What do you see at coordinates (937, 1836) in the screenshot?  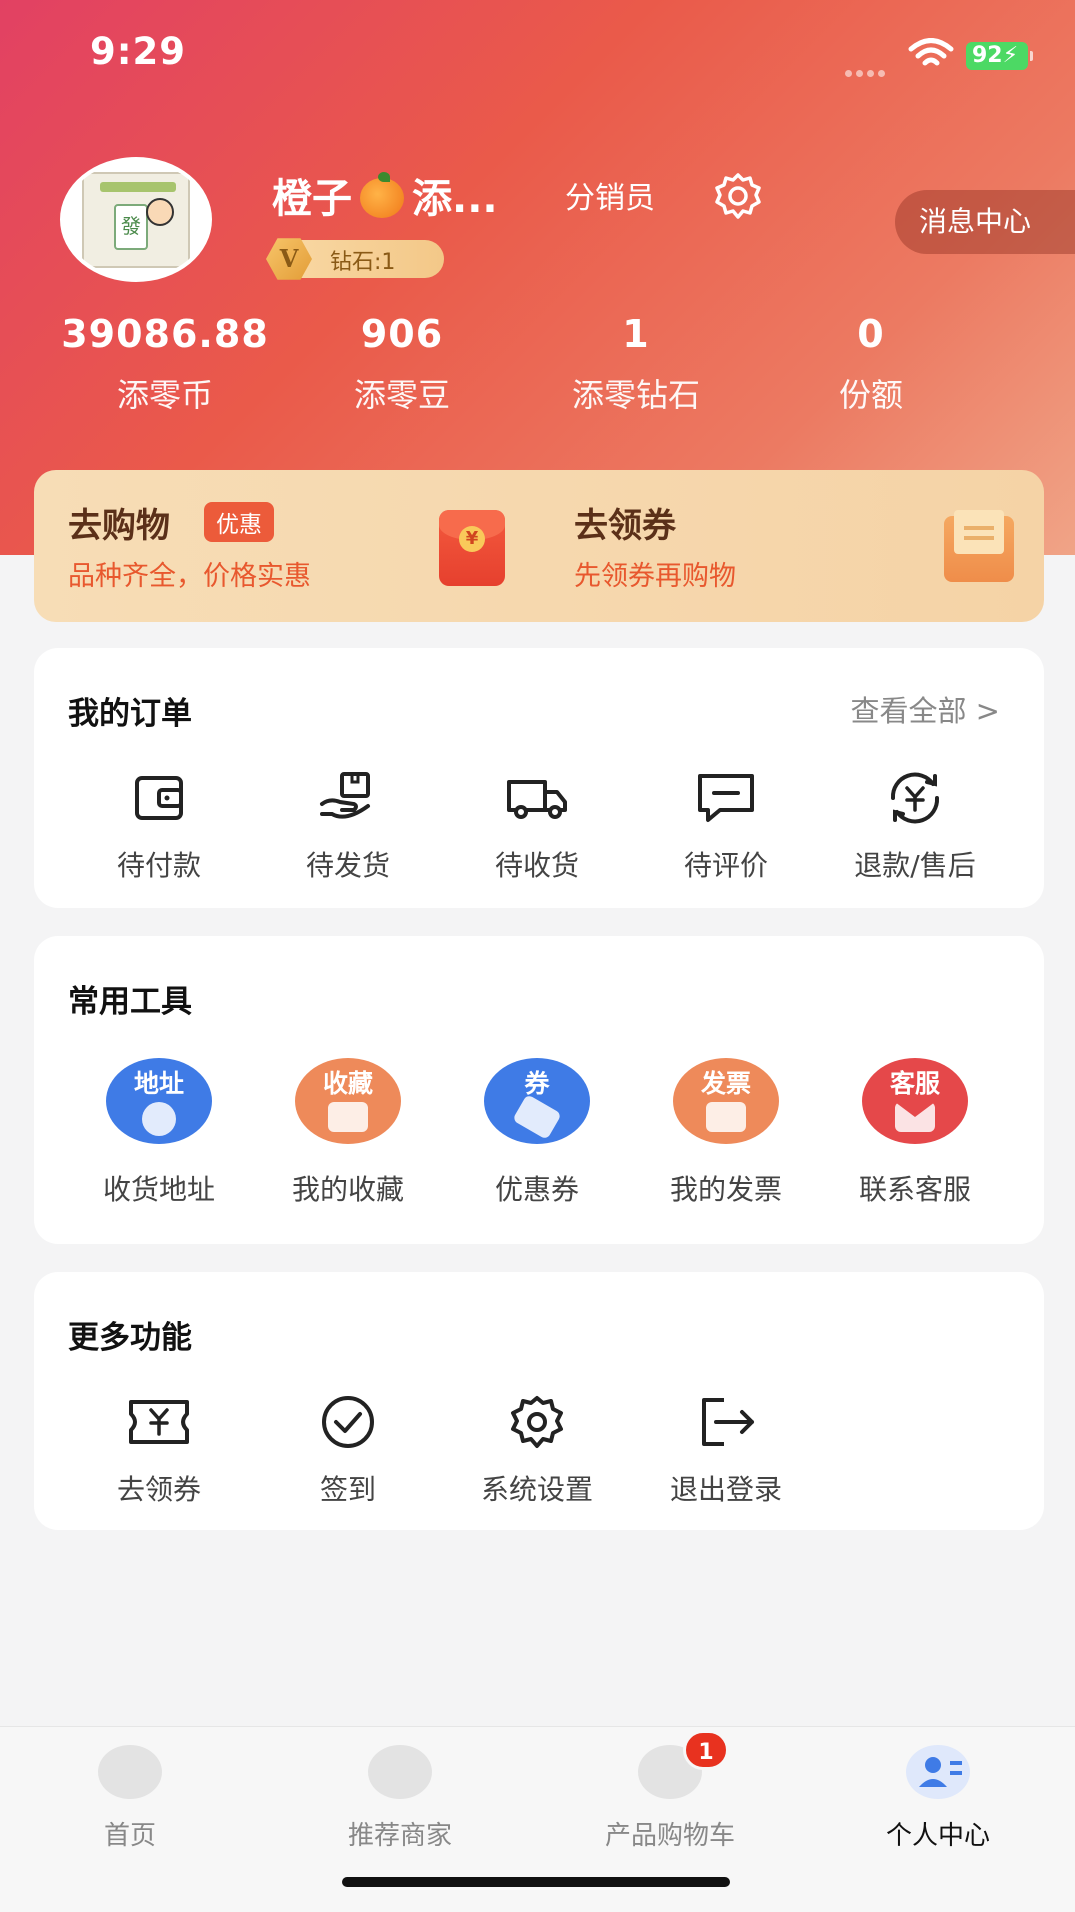 I see `tab-label: 个人中心` at bounding box center [937, 1836].